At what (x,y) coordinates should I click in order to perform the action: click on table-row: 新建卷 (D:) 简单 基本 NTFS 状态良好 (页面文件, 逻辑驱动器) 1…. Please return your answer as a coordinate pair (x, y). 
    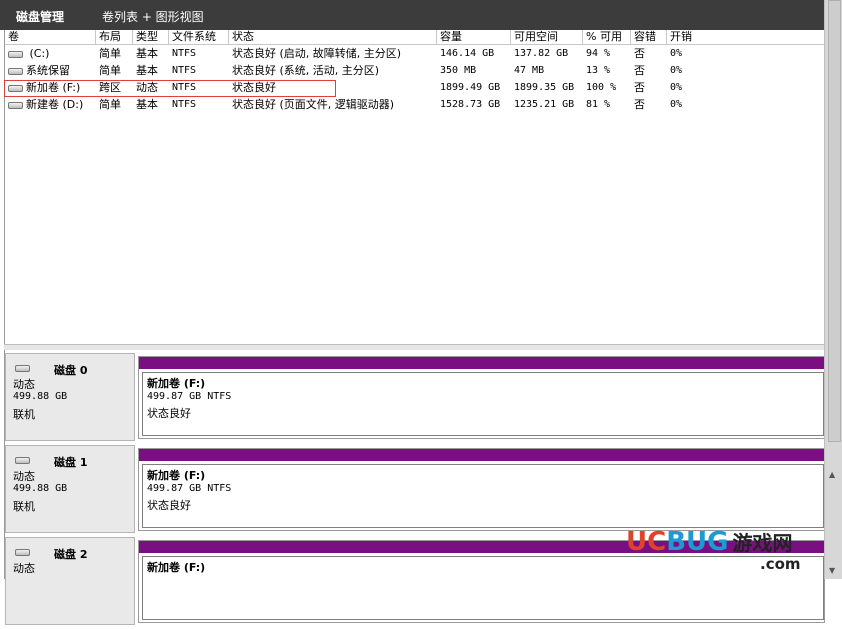
    Looking at the image, I should click on (415, 104).